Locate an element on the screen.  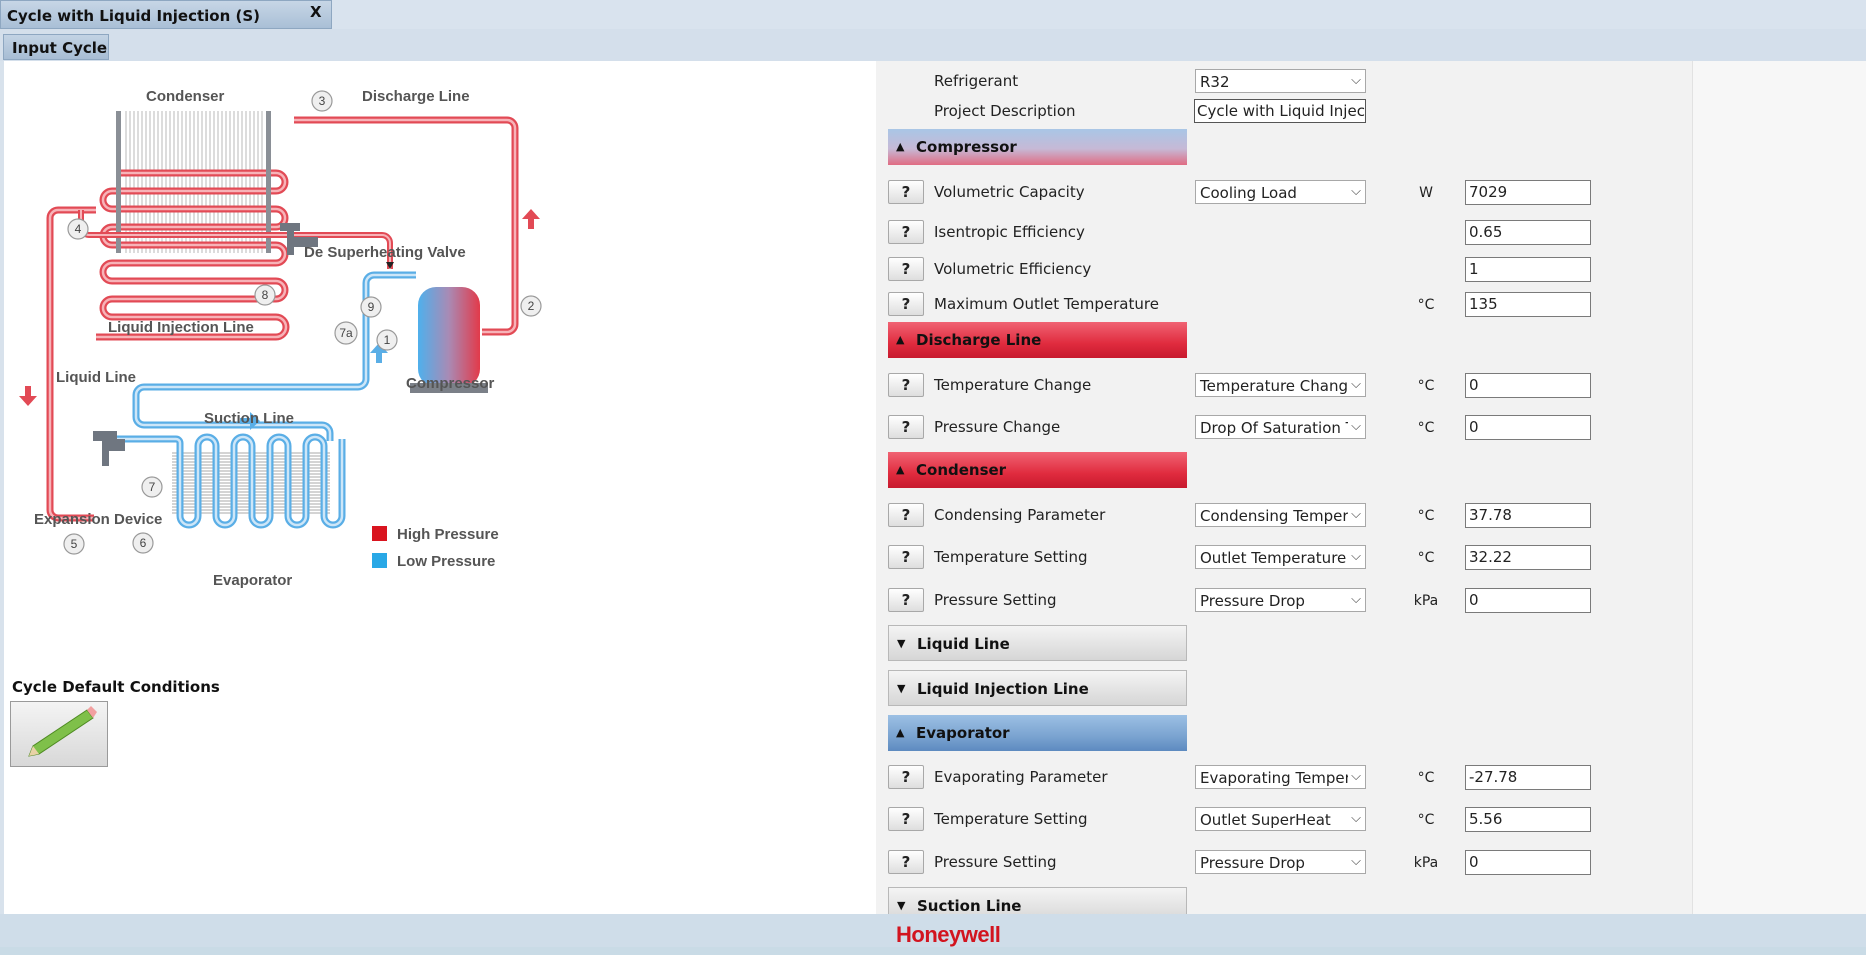
isentropic-efficiency-input: 0.65 is located at coordinates (1528, 232).